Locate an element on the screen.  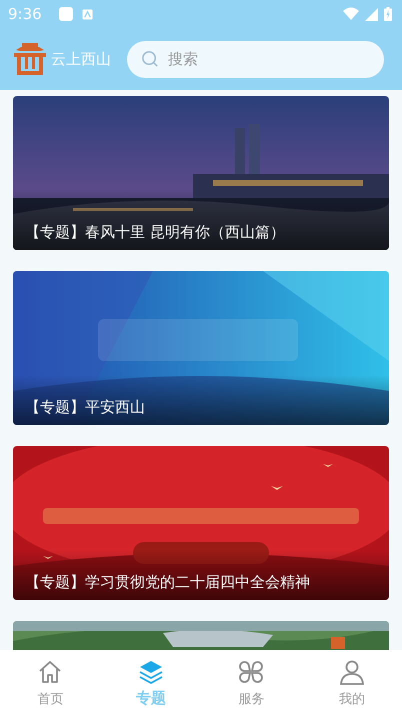
battery-icon is located at coordinates (388, 14).